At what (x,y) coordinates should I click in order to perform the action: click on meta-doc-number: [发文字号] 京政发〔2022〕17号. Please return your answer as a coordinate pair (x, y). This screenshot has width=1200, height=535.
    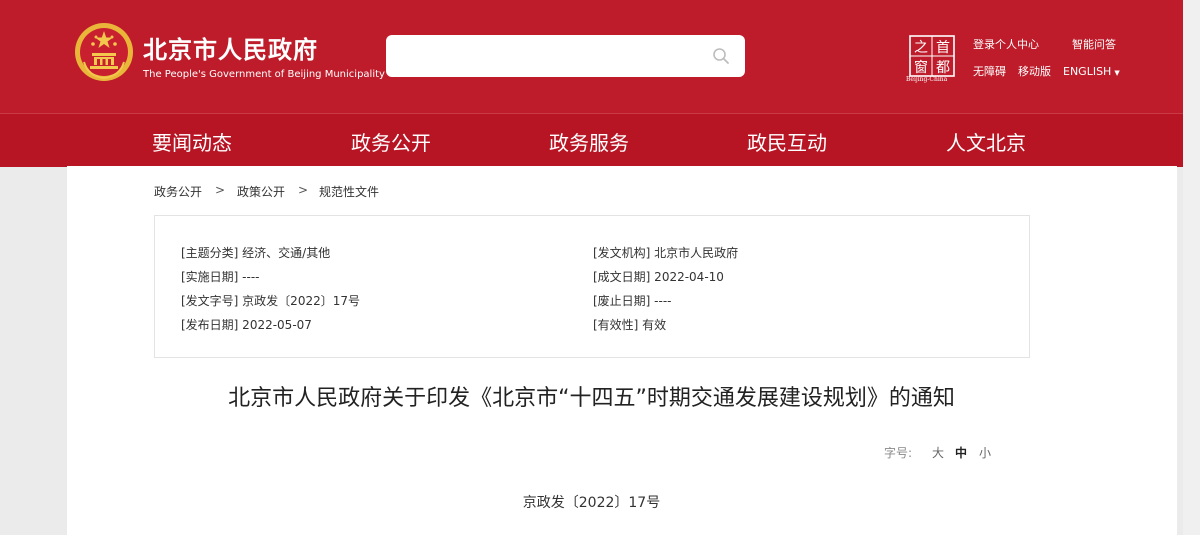
    Looking at the image, I should click on (270, 301).